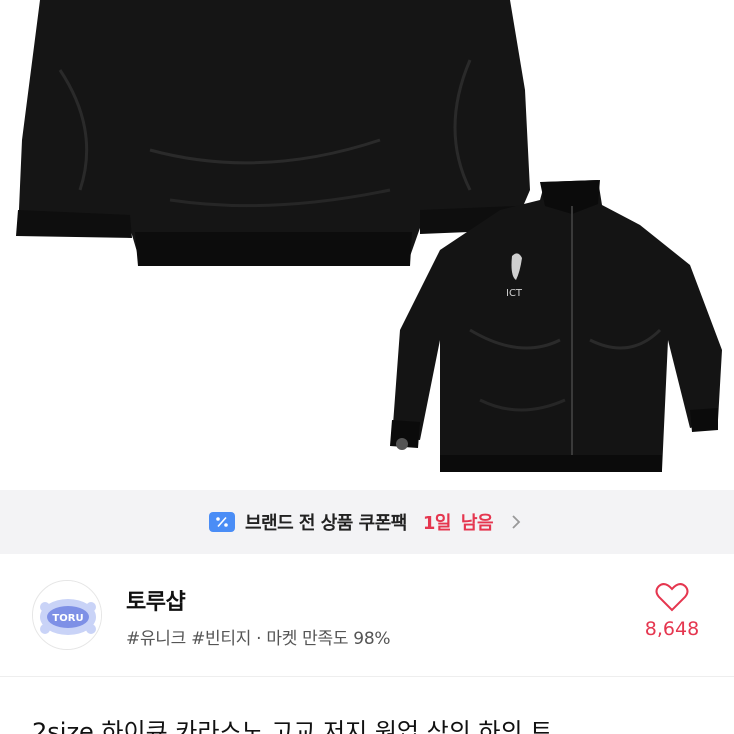 The height and width of the screenshot is (734, 734). I want to click on like-button: 8,648, so click(672, 617).